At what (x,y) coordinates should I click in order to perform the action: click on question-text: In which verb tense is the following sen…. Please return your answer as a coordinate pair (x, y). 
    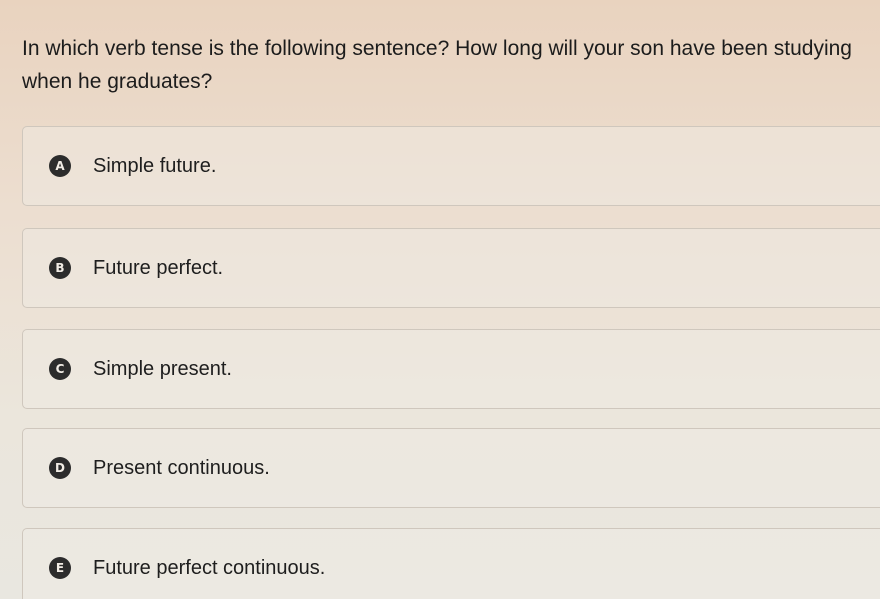
    Looking at the image, I should click on (437, 65).